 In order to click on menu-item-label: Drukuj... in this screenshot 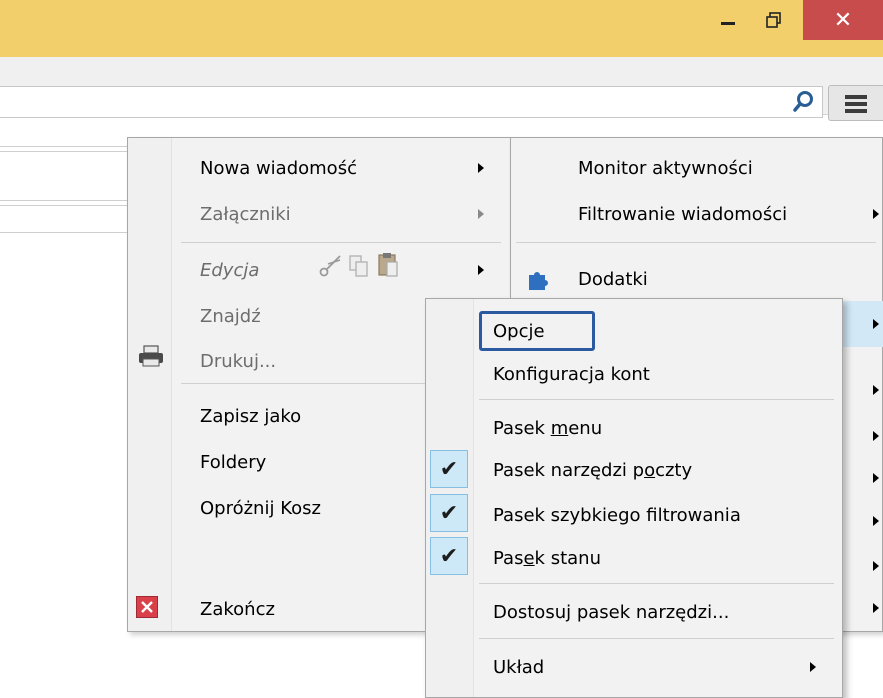, I will do `click(238, 361)`.